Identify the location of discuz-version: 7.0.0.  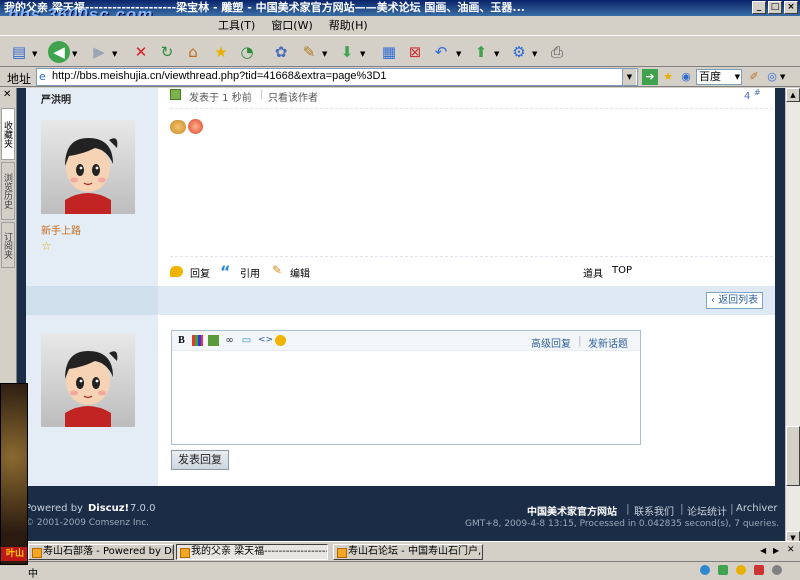
(143, 508).